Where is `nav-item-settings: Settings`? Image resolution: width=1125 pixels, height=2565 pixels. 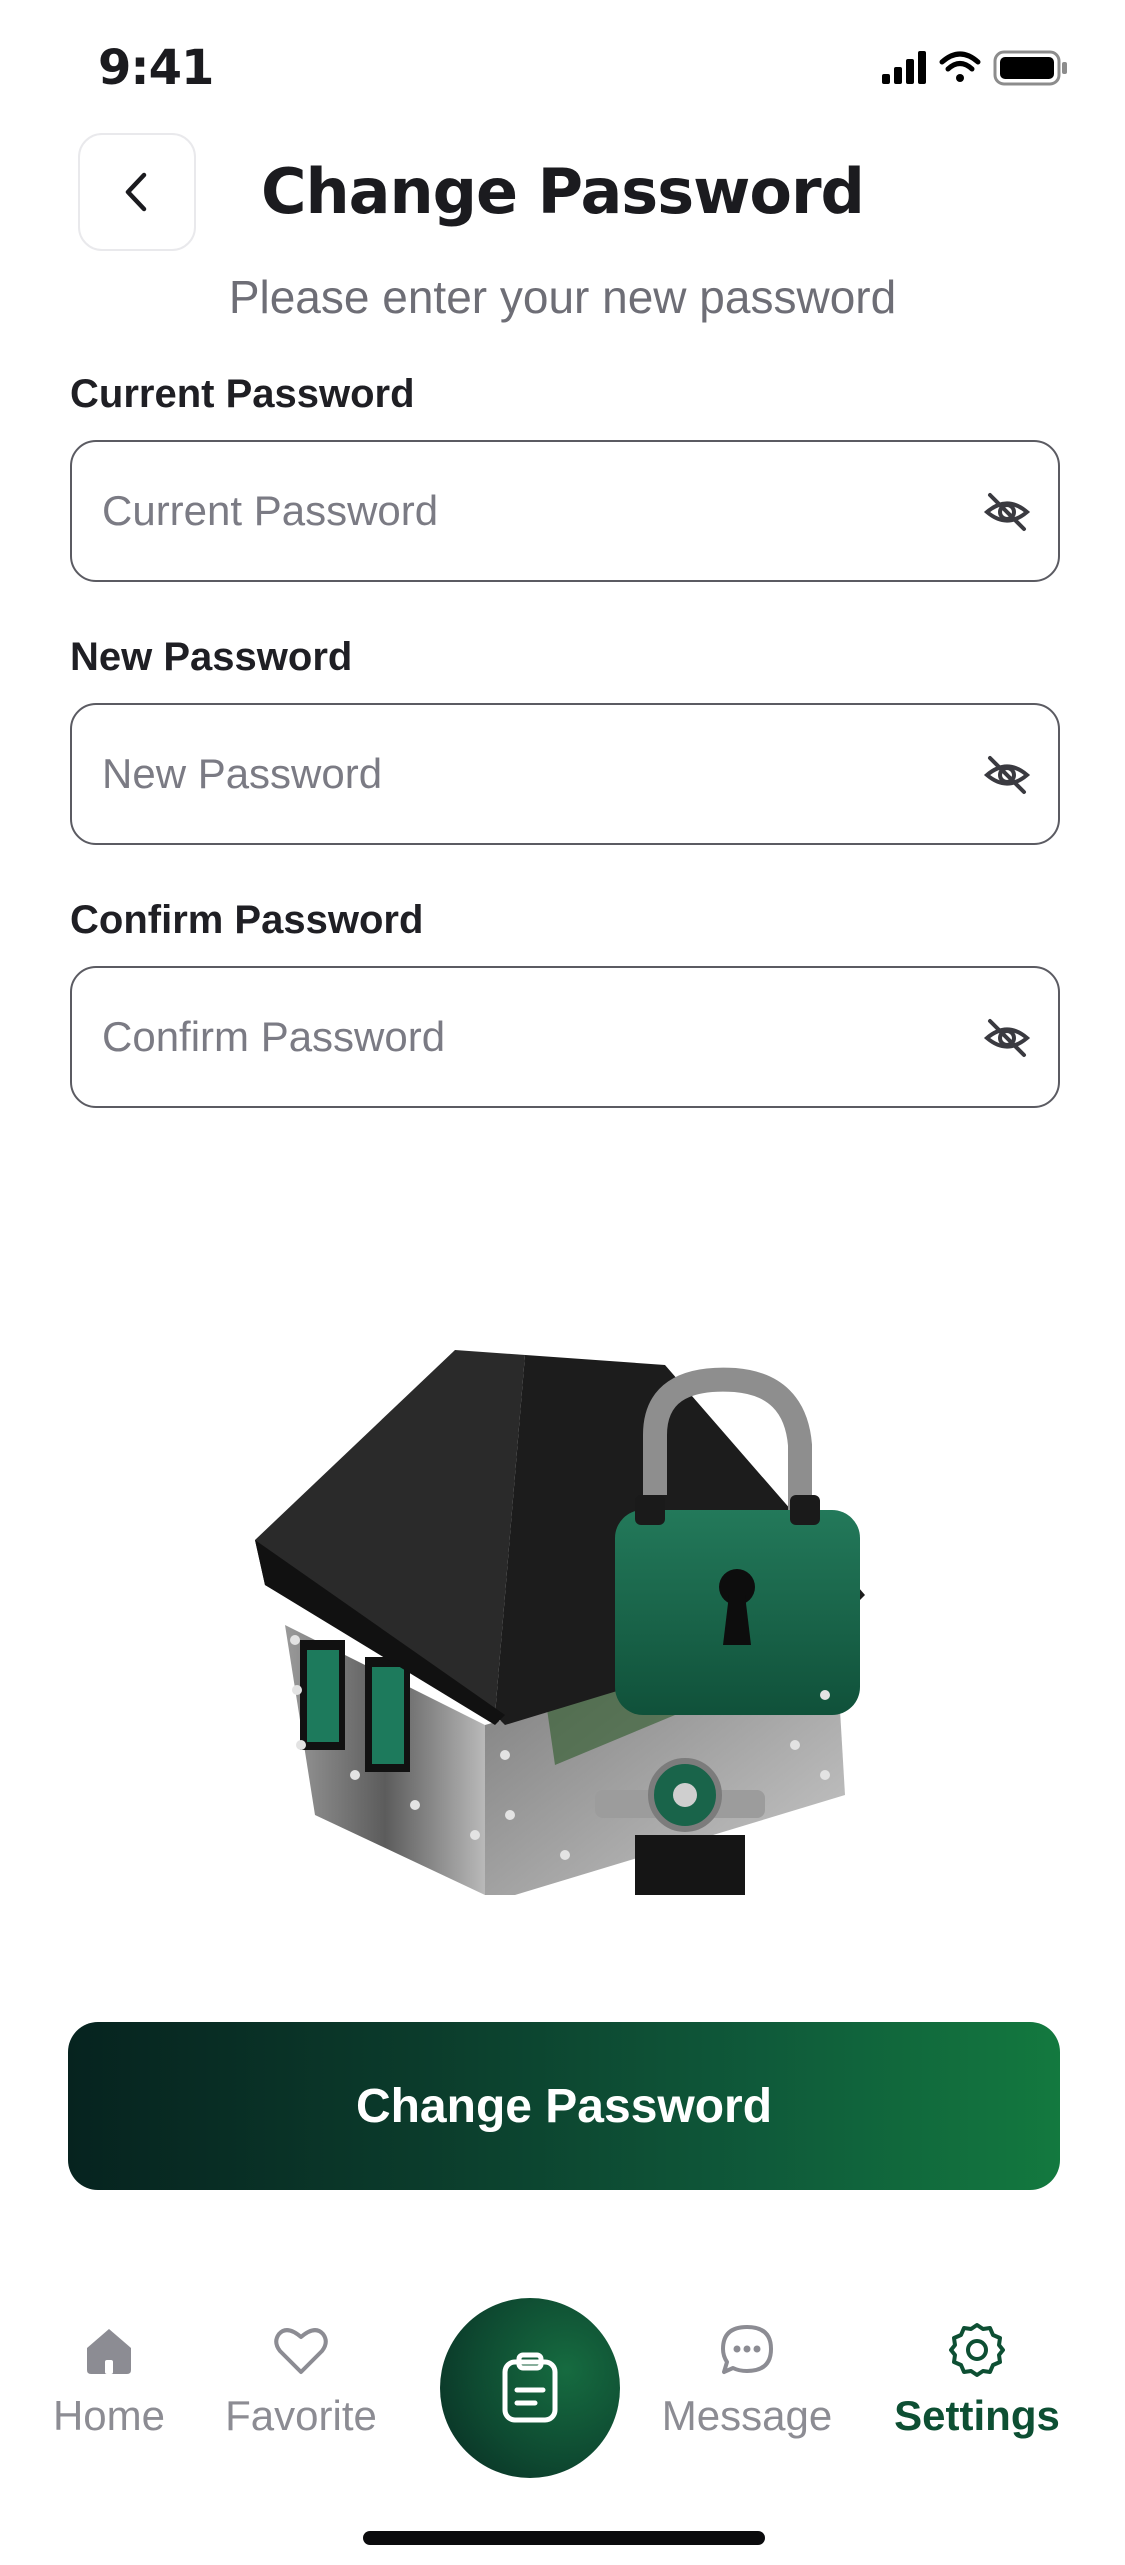 nav-item-settings: Settings is located at coordinates (977, 2380).